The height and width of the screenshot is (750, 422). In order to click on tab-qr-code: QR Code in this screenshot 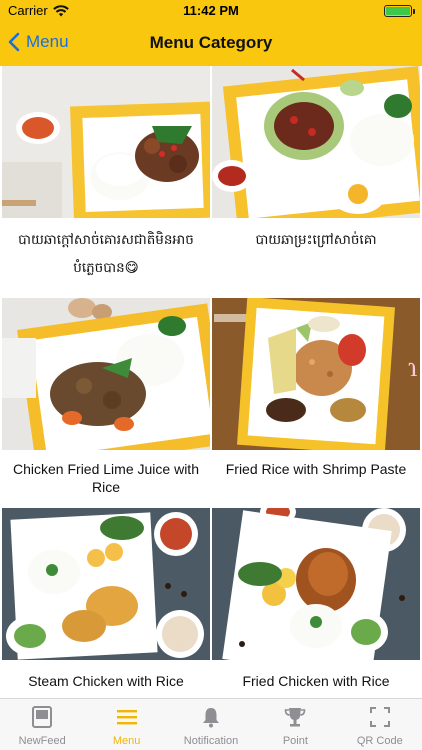, I will do `click(380, 724)`.